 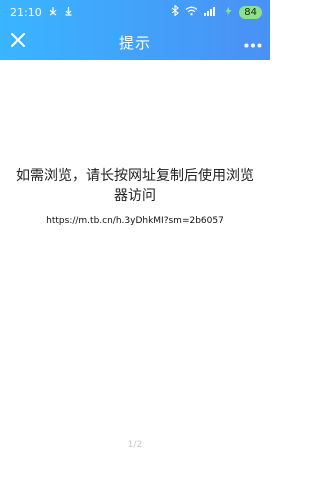 I want to click on battery-level: 84, so click(x=250, y=12).